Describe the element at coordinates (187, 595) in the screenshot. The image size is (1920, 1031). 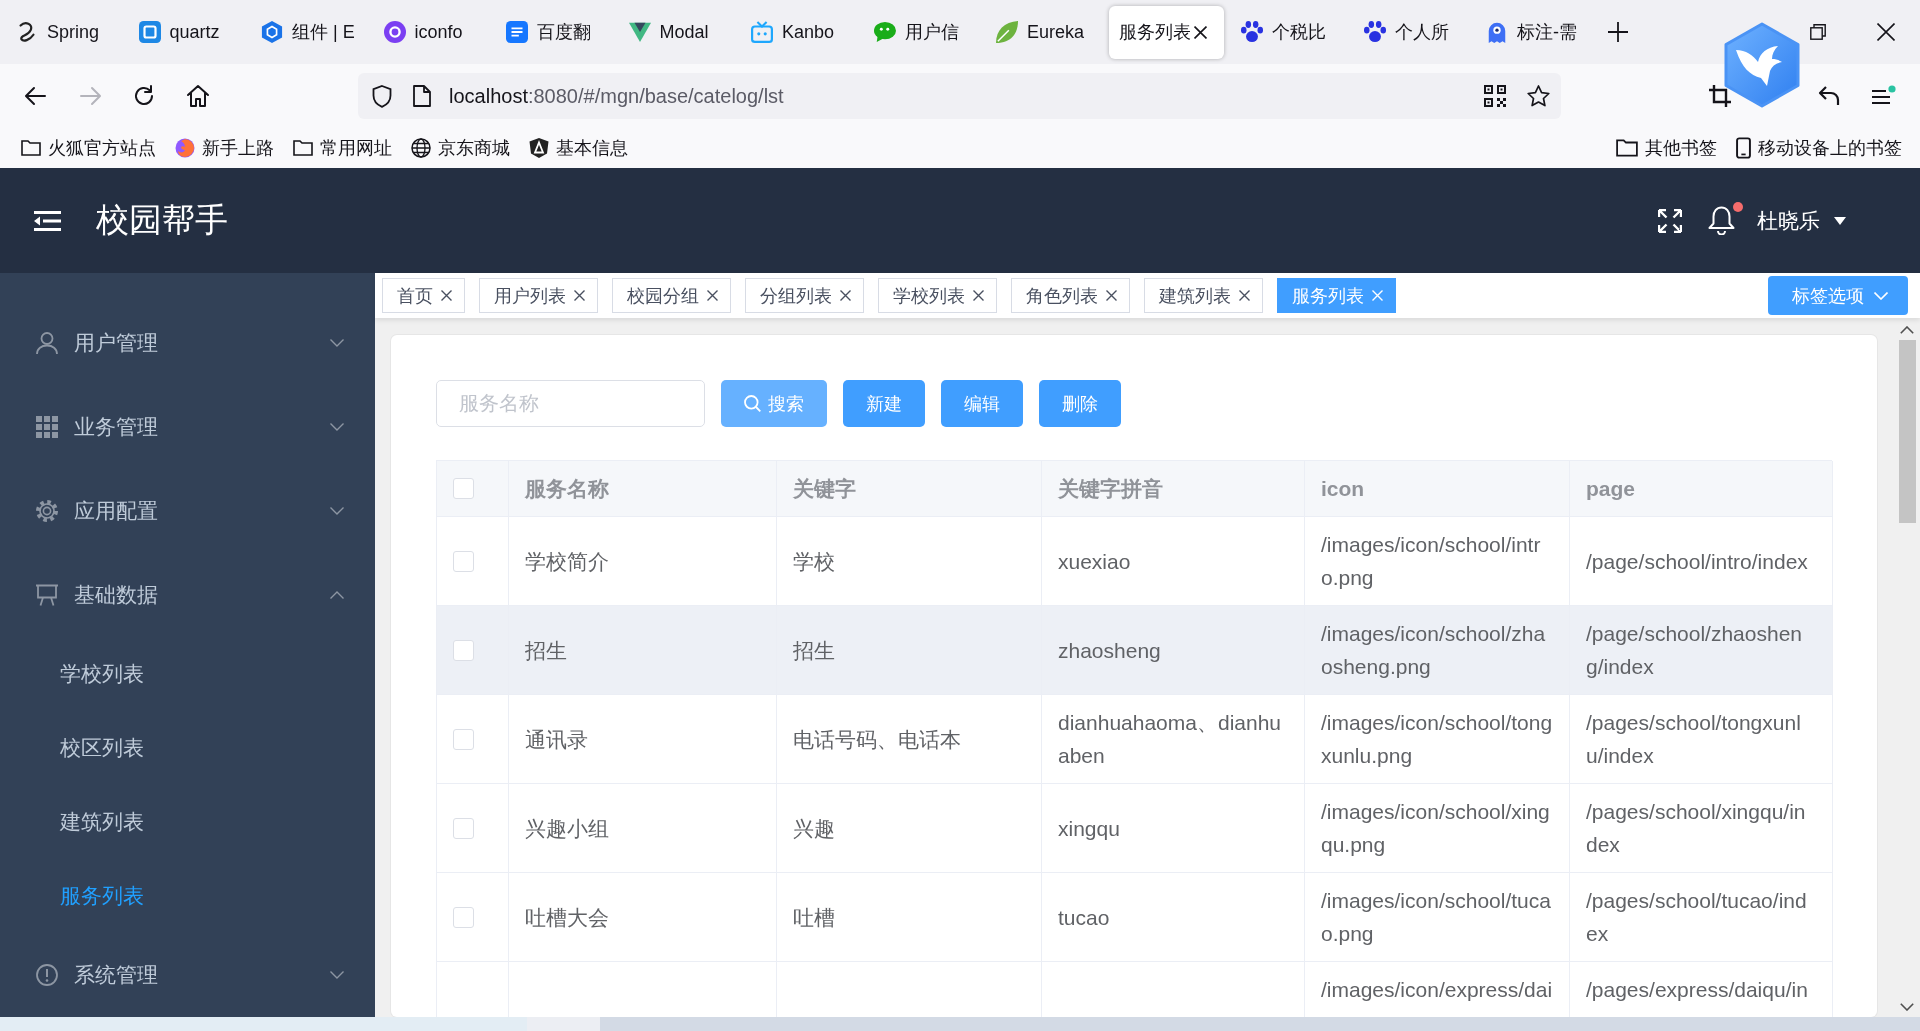
I see `sidebar-item: 基础数据` at that location.